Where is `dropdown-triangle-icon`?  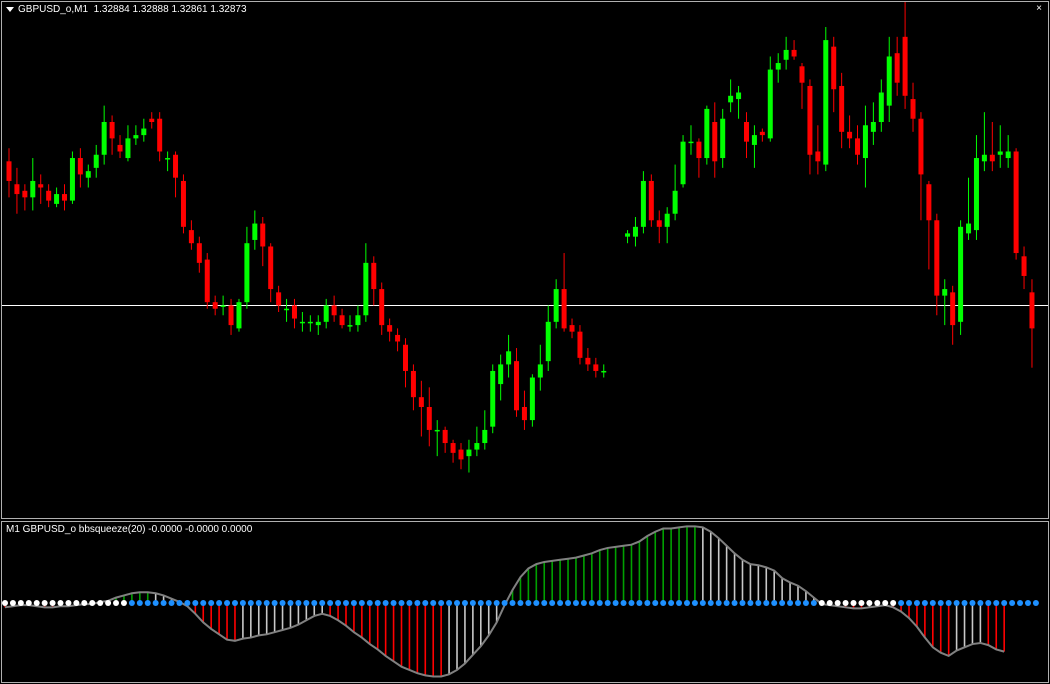 dropdown-triangle-icon is located at coordinates (10, 9).